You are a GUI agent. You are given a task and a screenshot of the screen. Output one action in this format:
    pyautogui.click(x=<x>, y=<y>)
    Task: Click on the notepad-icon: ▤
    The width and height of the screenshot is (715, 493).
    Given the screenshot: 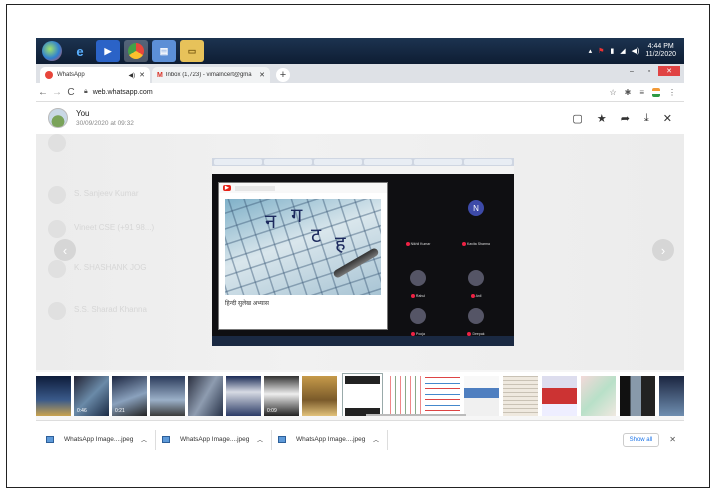 What is the action you would take?
    pyautogui.click(x=164, y=51)
    